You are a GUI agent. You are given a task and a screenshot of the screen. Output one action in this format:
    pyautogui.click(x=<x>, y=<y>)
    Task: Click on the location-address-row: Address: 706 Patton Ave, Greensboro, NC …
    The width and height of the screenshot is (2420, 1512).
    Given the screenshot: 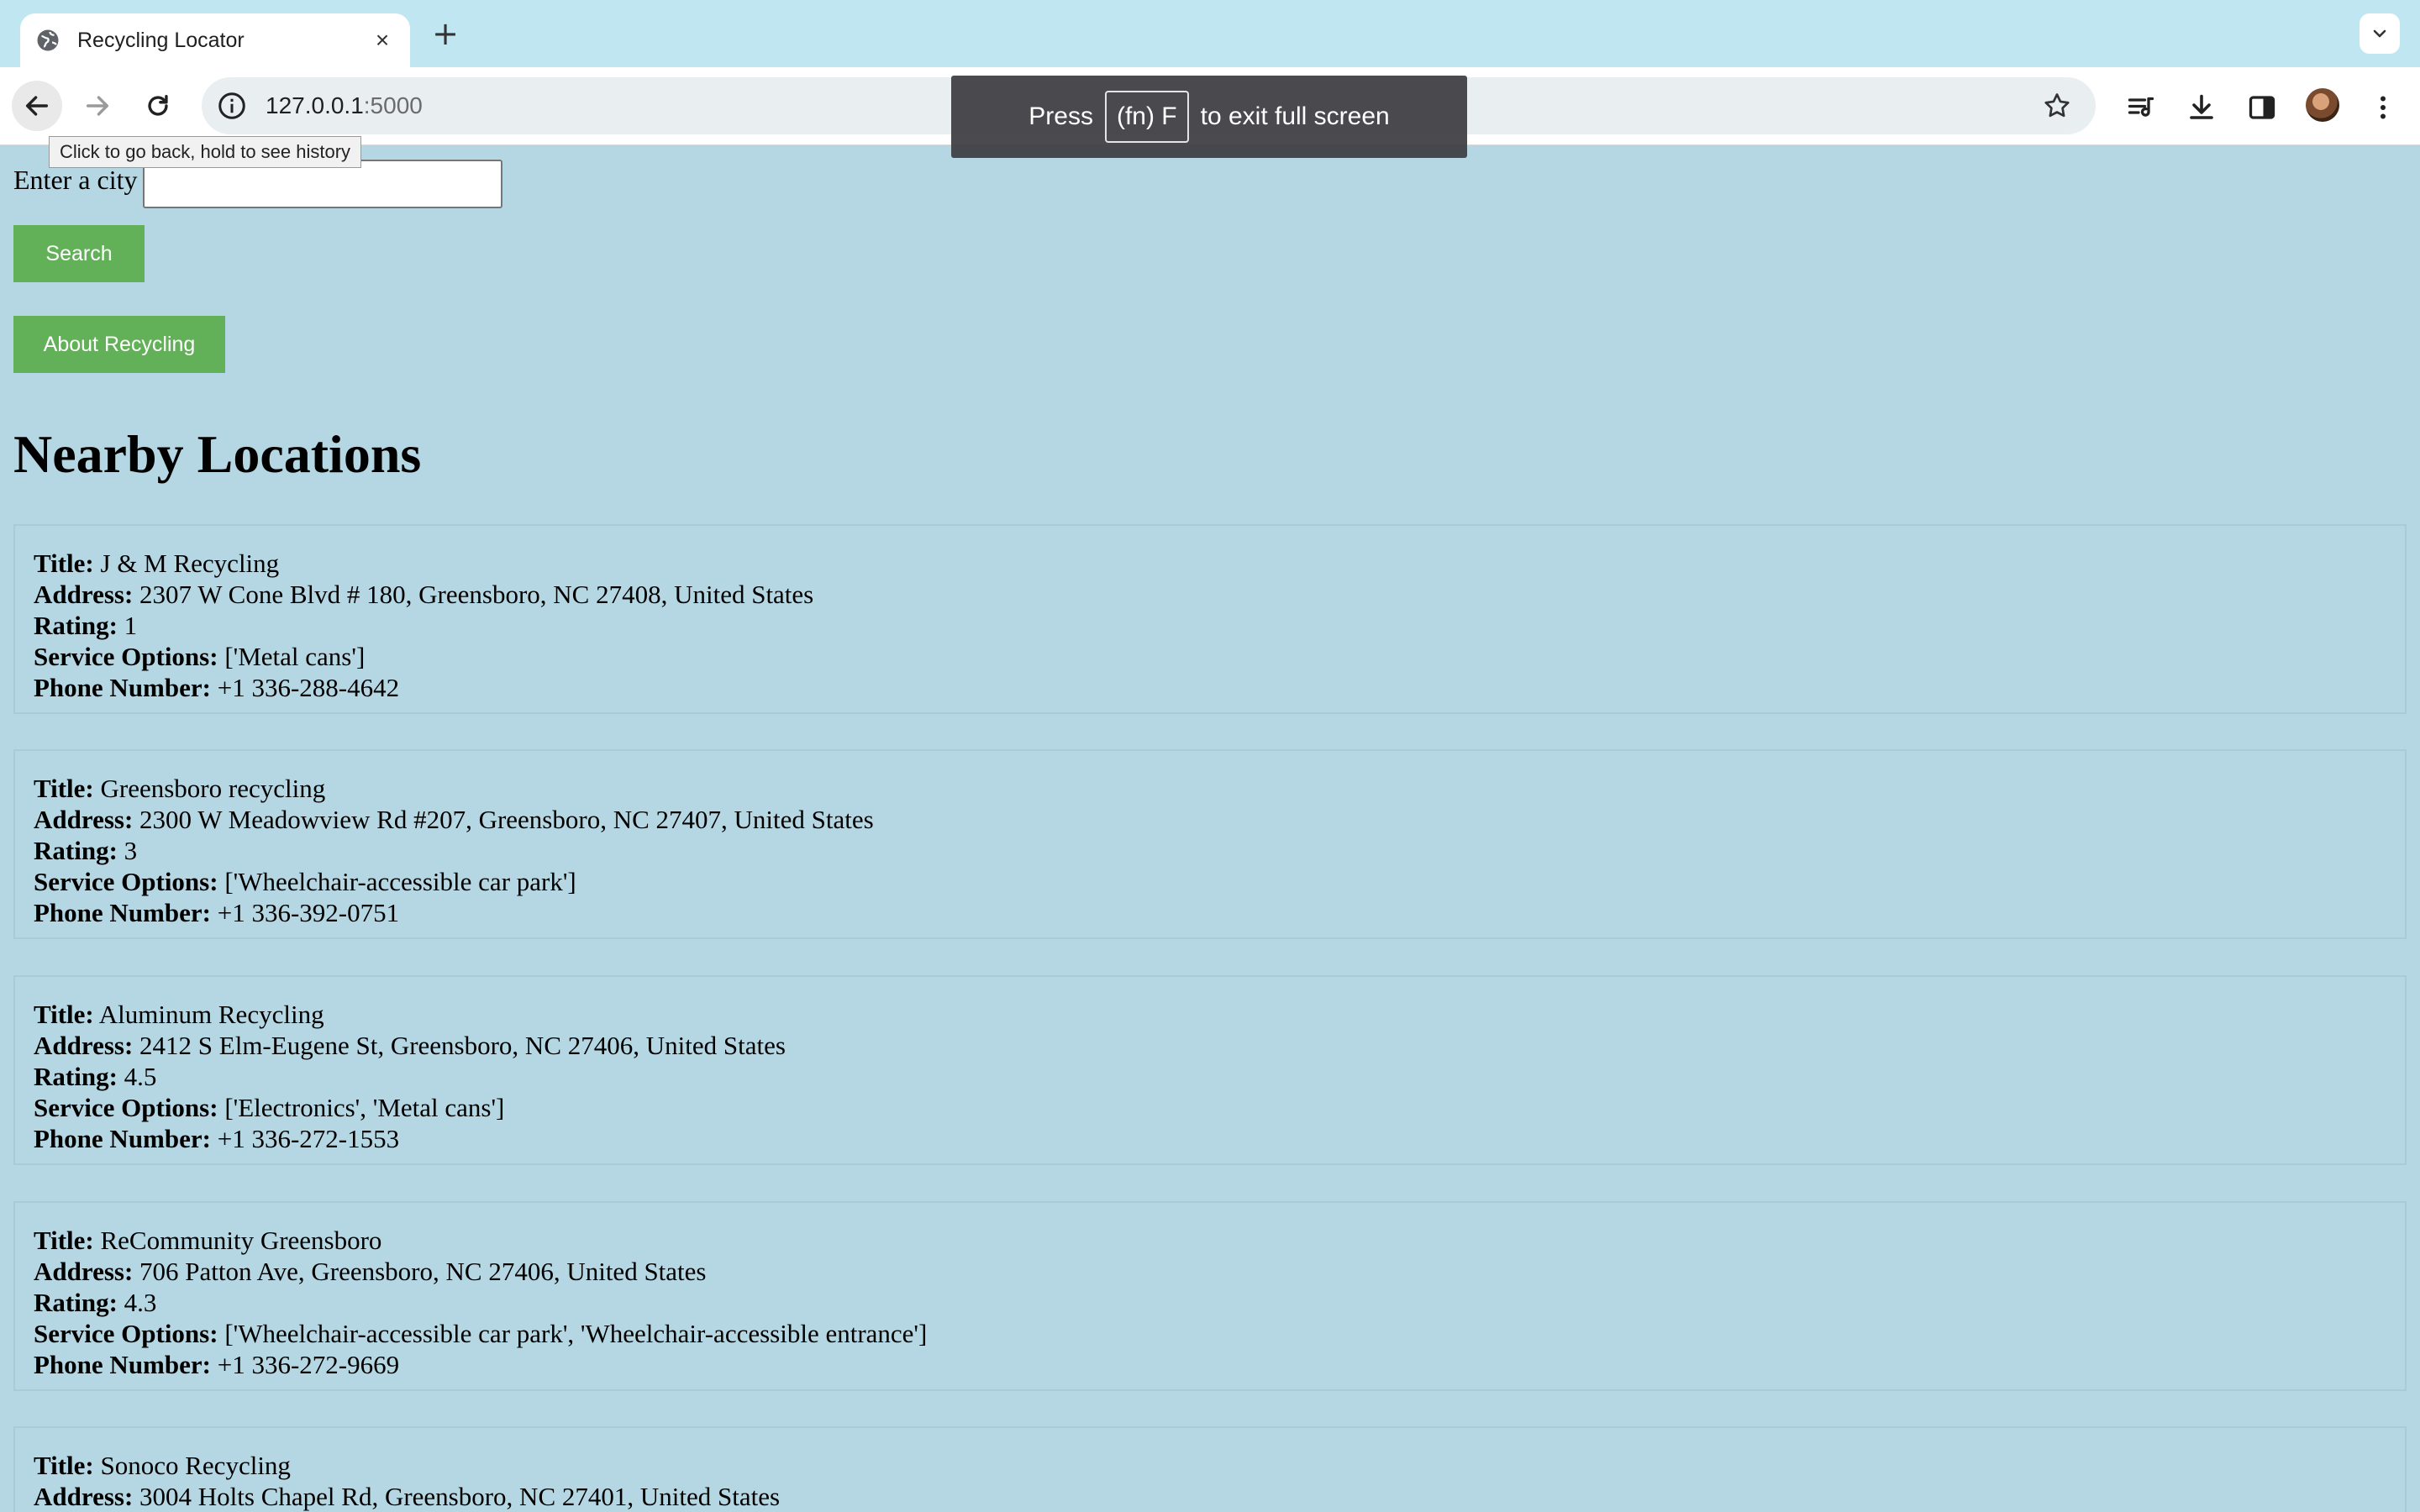 What is the action you would take?
    pyautogui.click(x=370, y=1271)
    